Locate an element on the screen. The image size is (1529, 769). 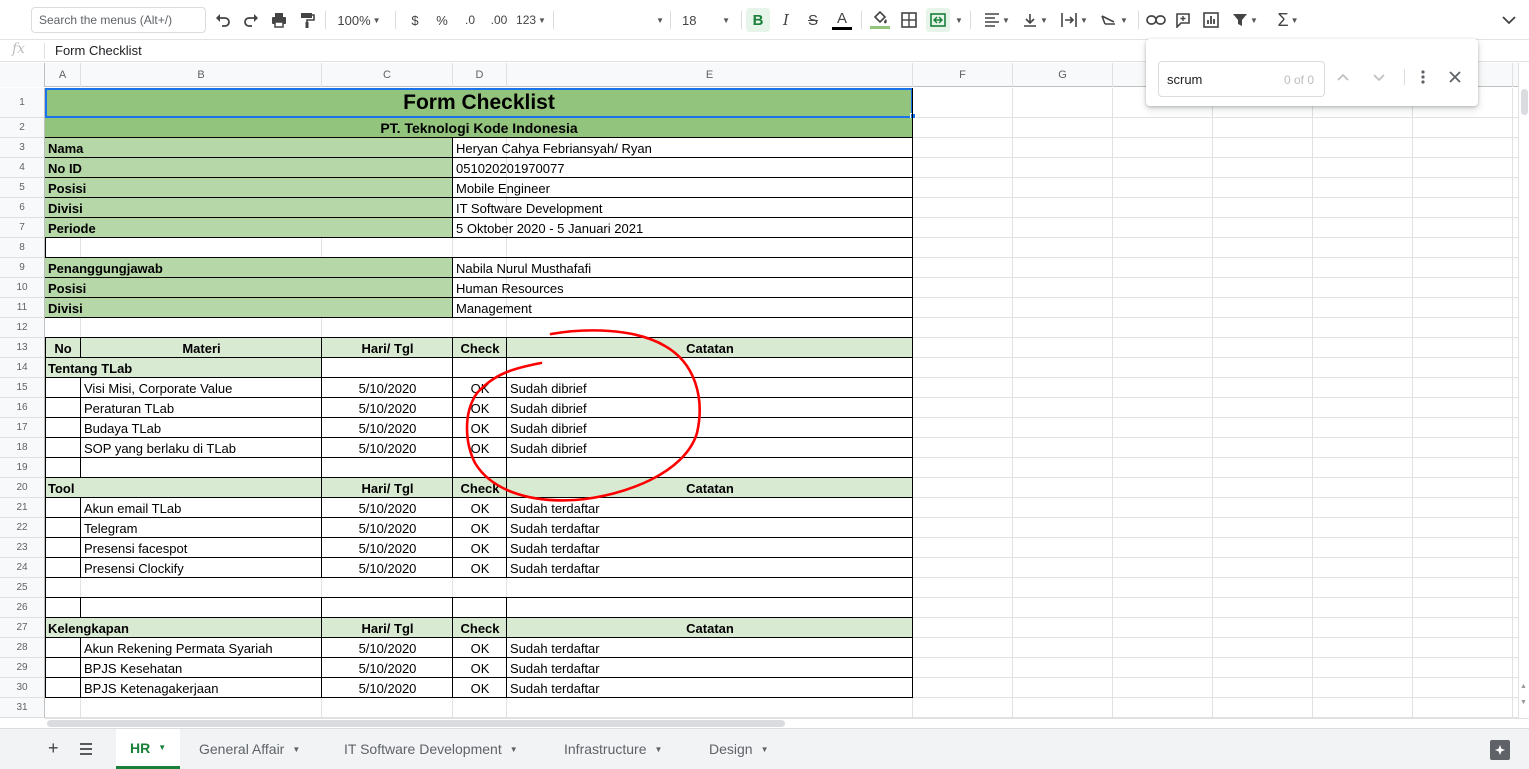
row-header: 9 is located at coordinates (22, 268).